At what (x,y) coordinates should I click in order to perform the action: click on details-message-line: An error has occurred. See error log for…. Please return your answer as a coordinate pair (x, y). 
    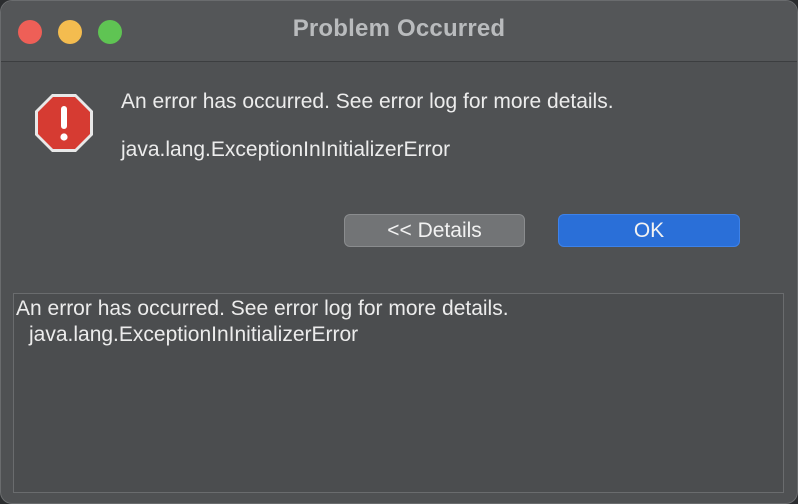
    Looking at the image, I should click on (262, 308).